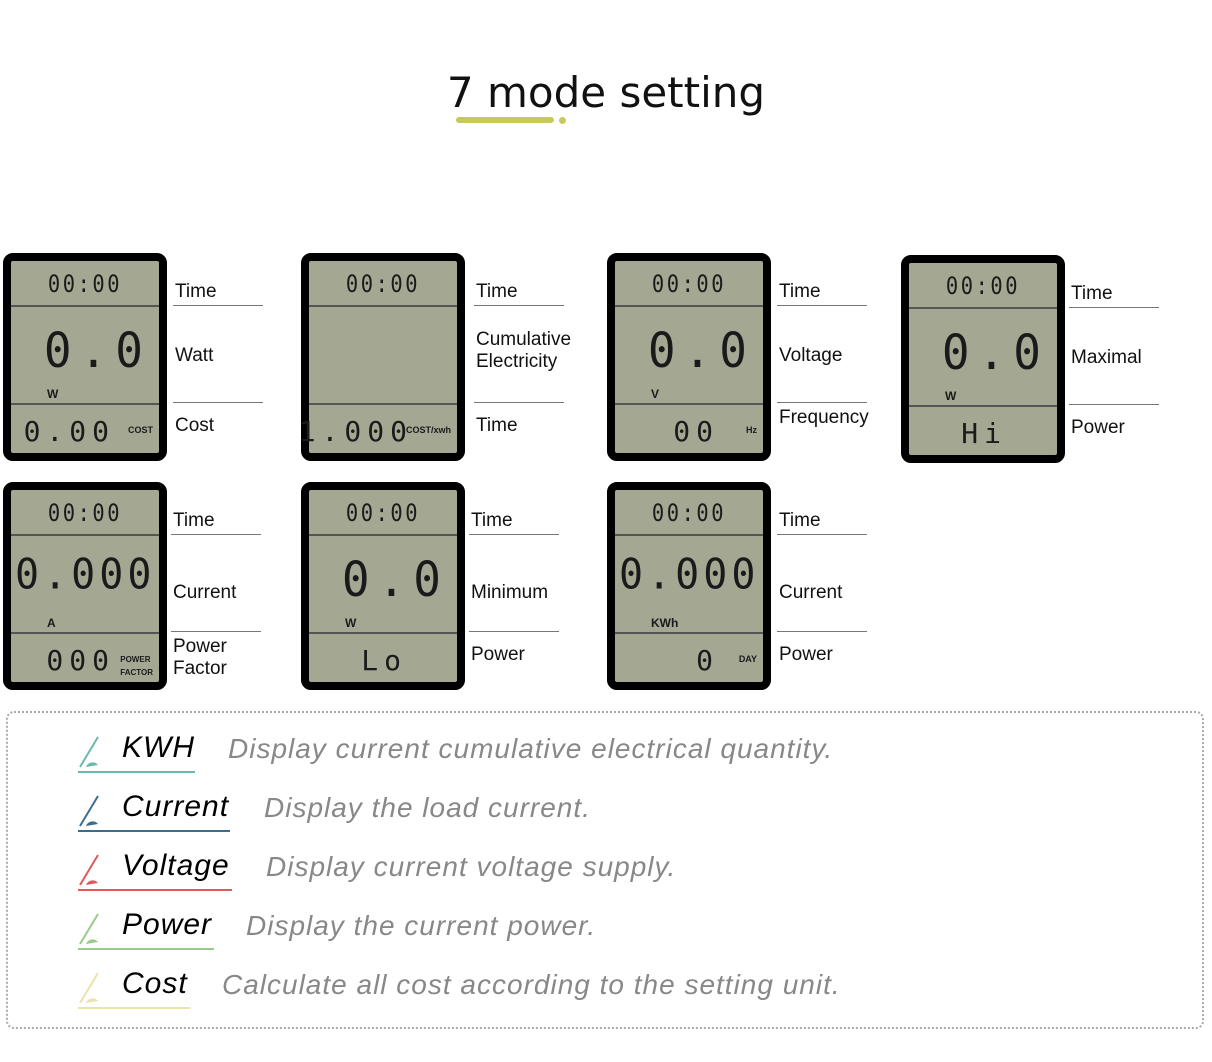 The height and width of the screenshot is (1062, 1212). Describe the element at coordinates (384, 660) in the screenshot. I see `lcd-bottom-readout: Lo` at that location.